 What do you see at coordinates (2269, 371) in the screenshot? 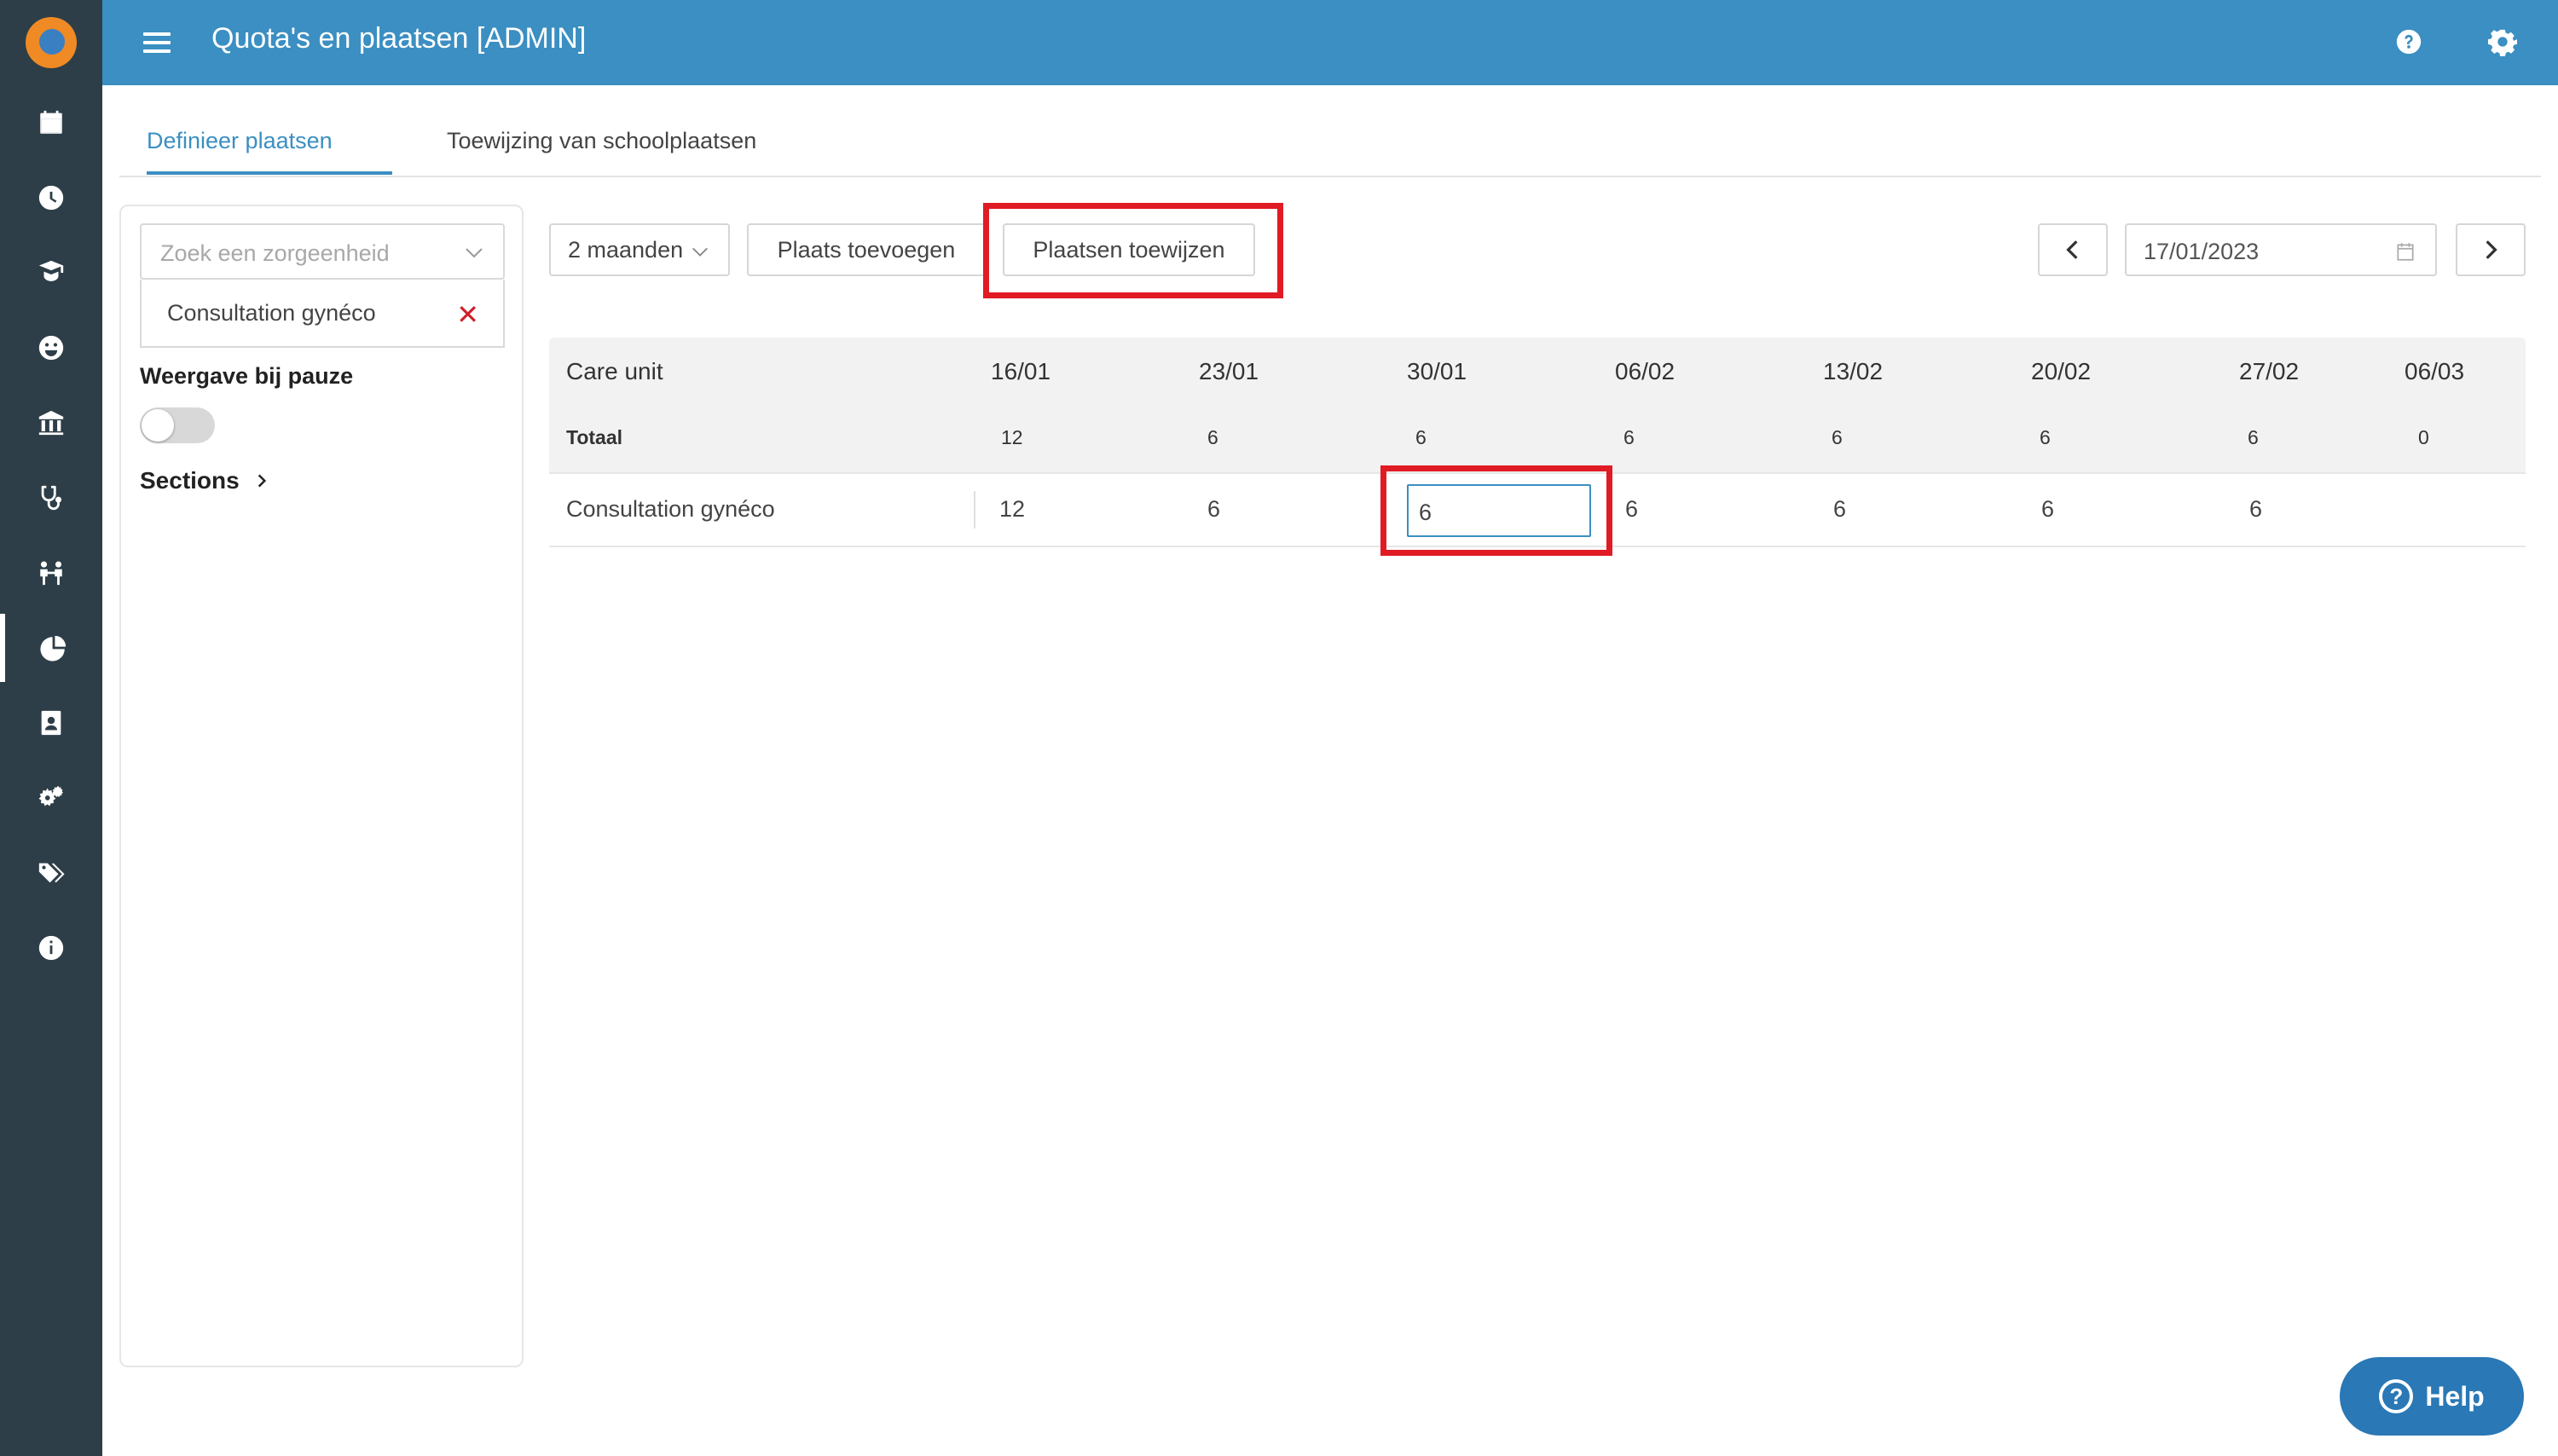
I see `week-header: 27/02` at bounding box center [2269, 371].